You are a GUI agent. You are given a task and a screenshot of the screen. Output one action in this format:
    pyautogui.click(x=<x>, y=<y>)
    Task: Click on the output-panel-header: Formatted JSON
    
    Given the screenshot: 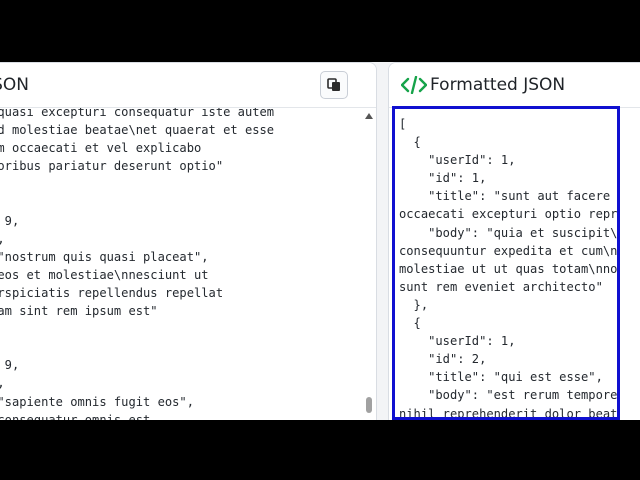 What is the action you would take?
    pyautogui.click(x=514, y=85)
    